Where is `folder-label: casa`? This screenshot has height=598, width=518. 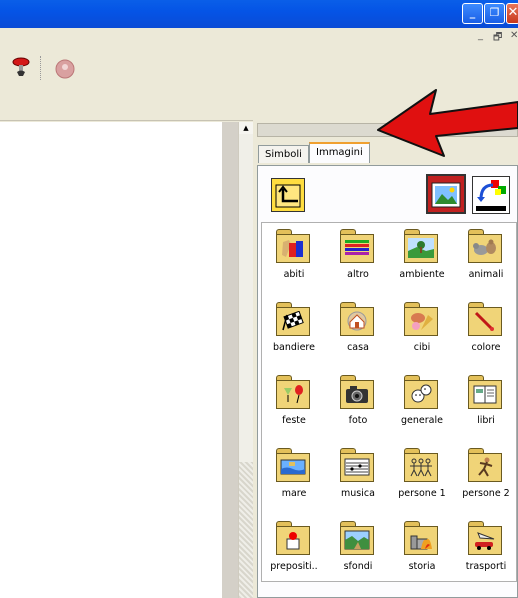 folder-label: casa is located at coordinates (358, 347).